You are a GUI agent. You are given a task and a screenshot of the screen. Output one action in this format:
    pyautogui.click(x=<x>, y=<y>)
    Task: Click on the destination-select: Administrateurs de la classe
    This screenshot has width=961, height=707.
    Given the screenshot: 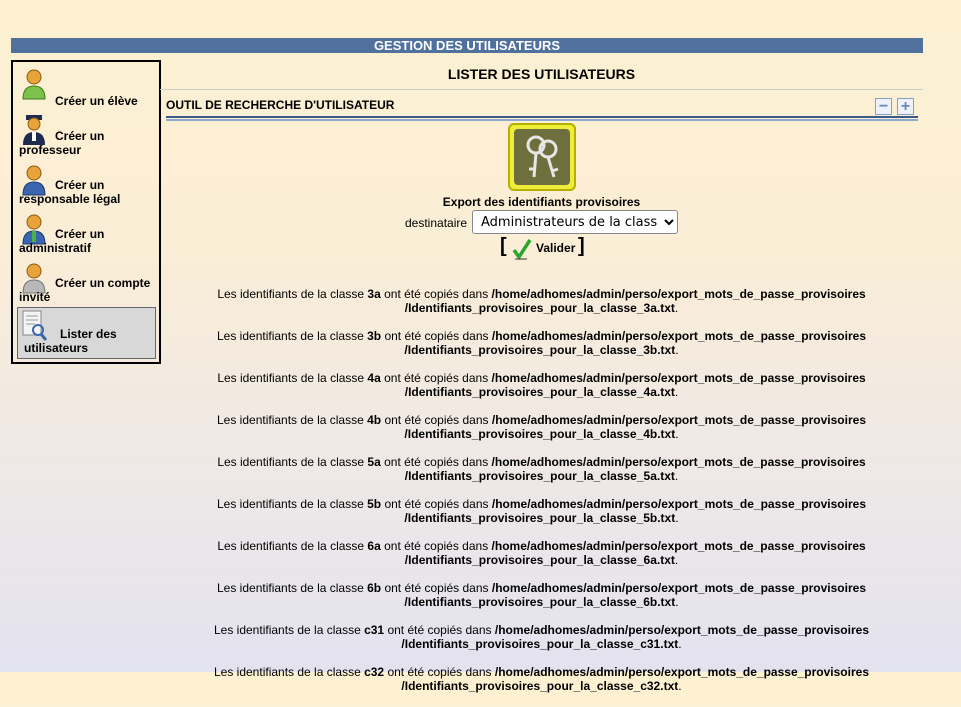 What is the action you would take?
    pyautogui.click(x=575, y=222)
    